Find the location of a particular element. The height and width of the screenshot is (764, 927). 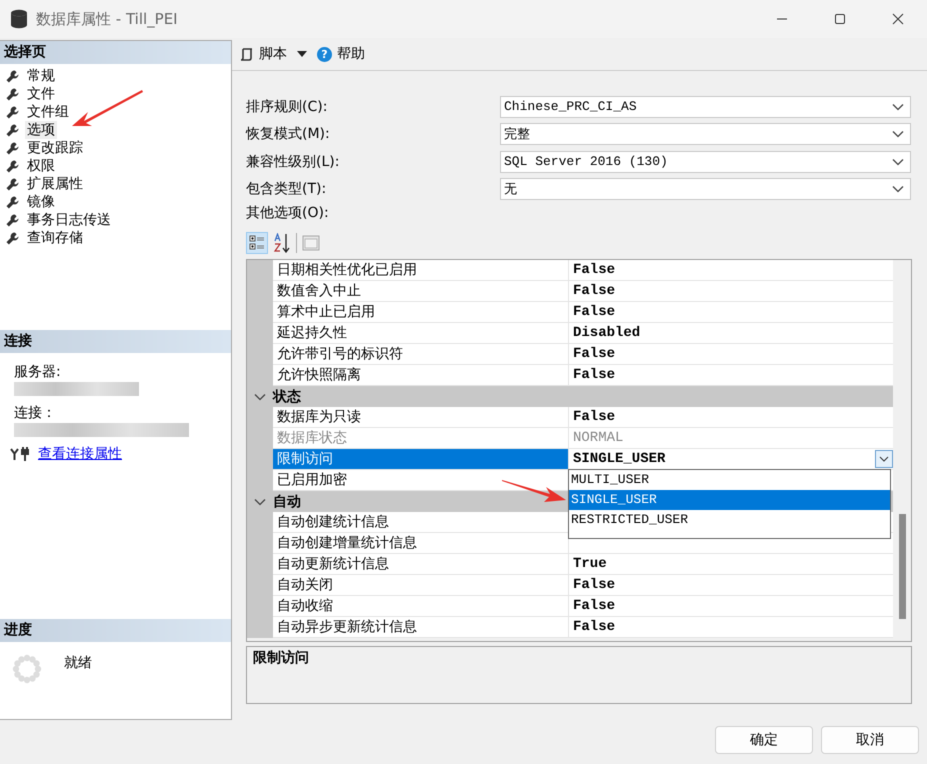

property-name: 自动创建增量统计信息 is located at coordinates (421, 543).